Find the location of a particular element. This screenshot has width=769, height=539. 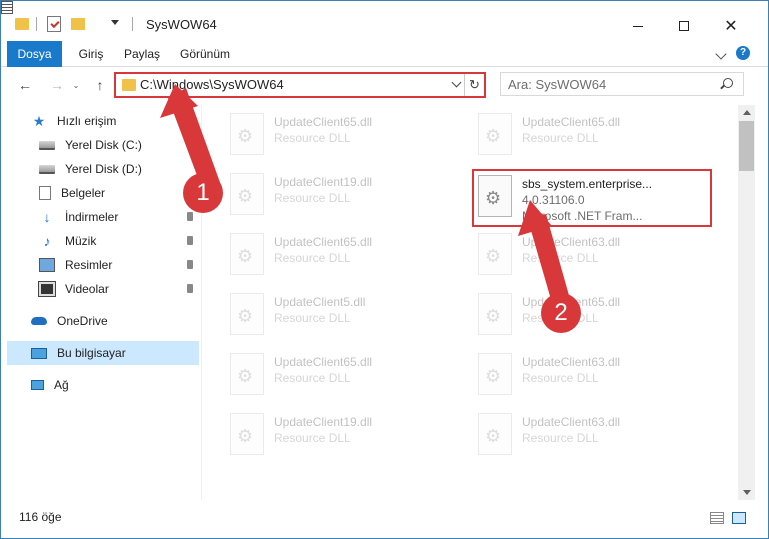

help-icon: ? is located at coordinates (743, 53).